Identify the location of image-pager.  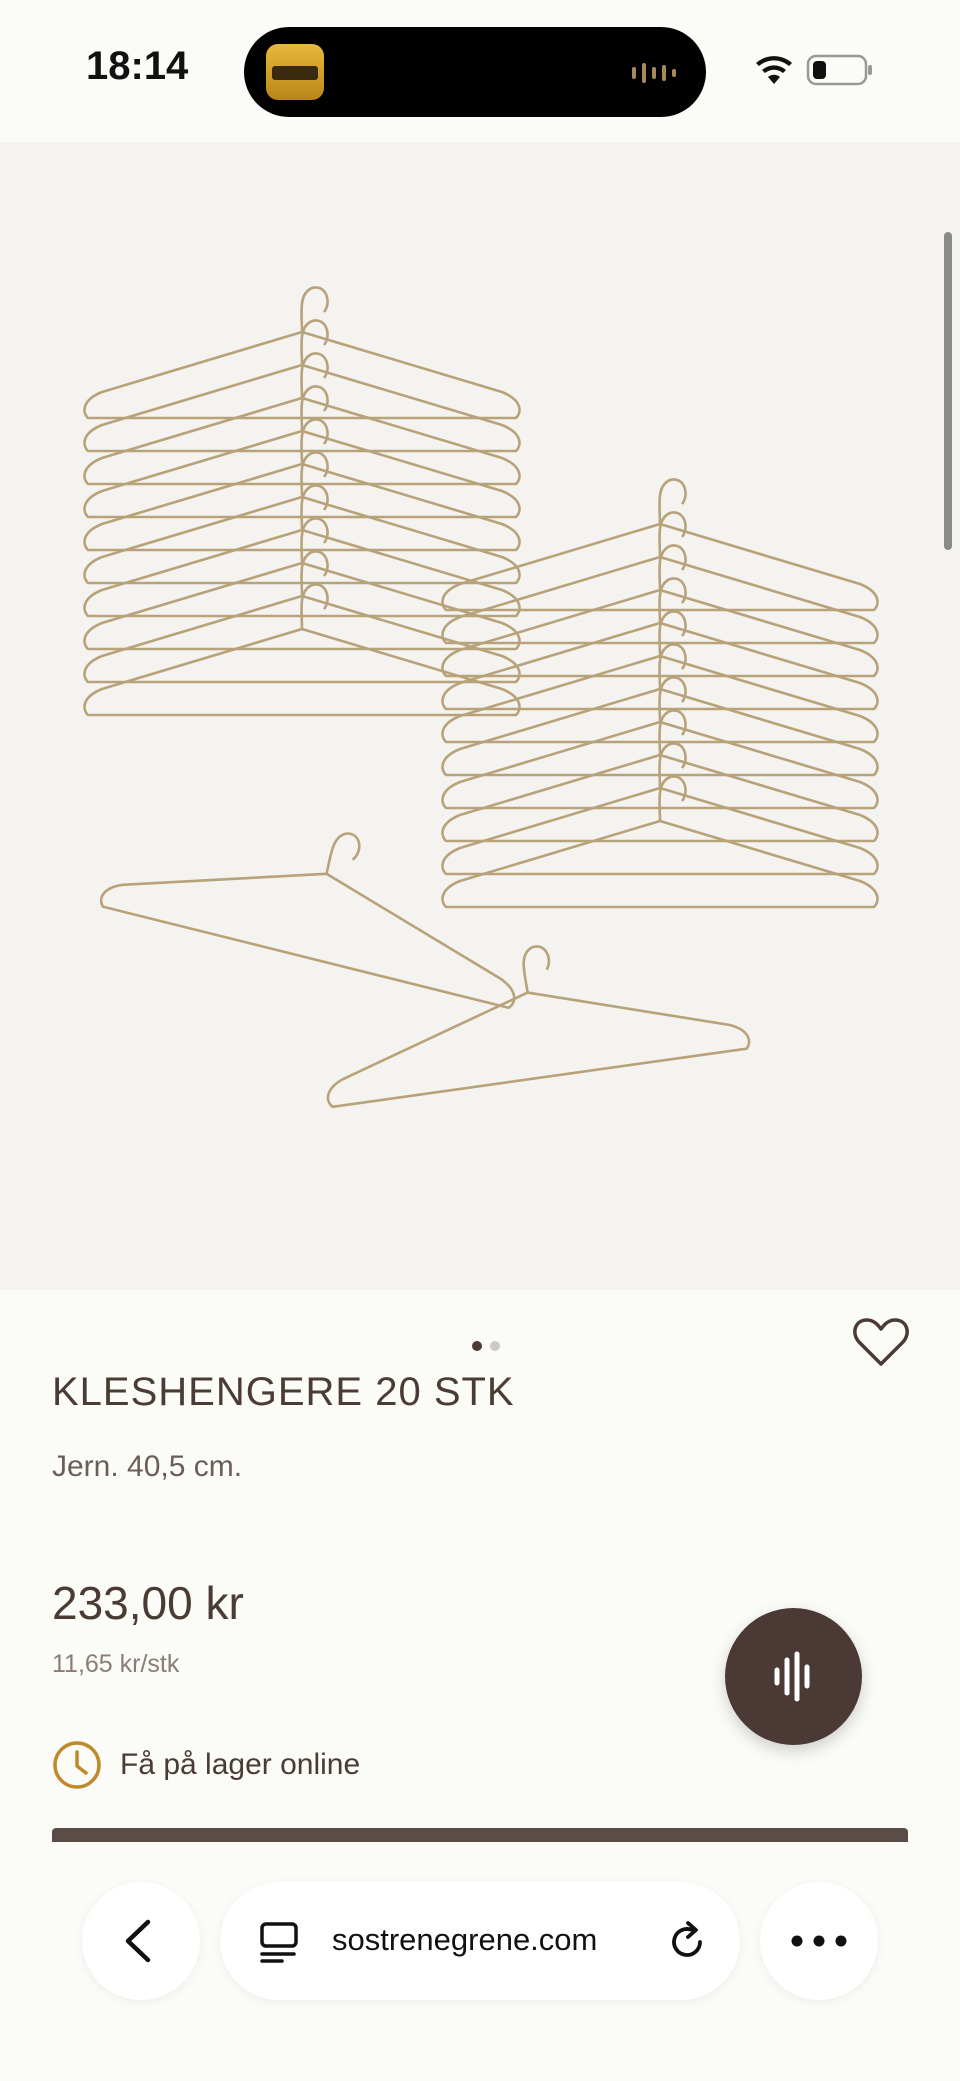
(487, 1347).